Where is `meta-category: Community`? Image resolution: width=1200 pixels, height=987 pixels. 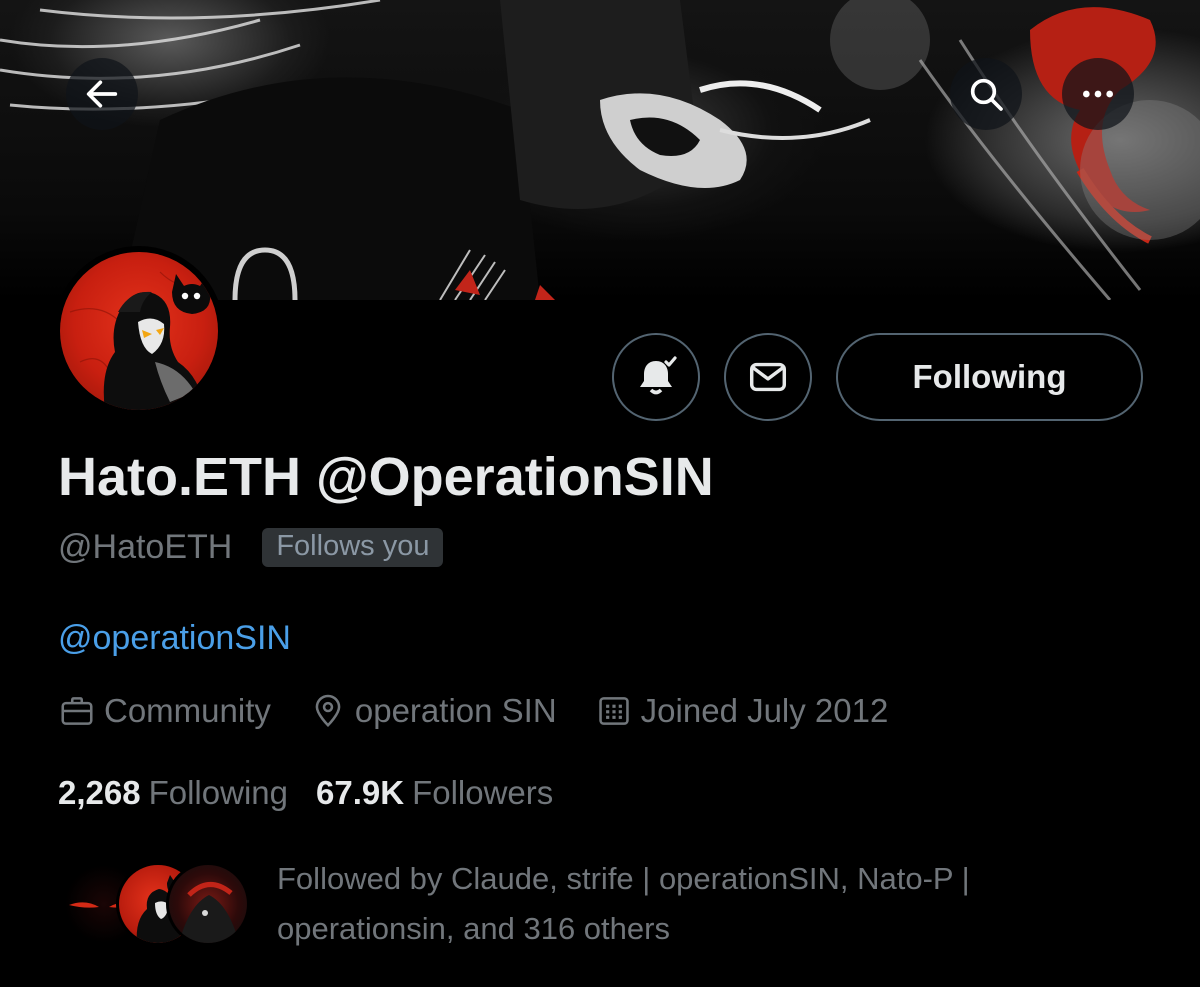 meta-category: Community is located at coordinates (164, 711).